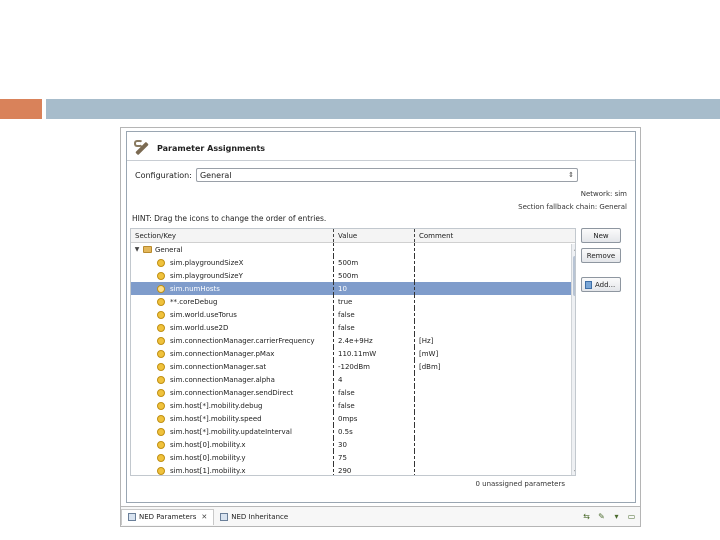 This screenshot has height=540, width=720. What do you see at coordinates (199, 148) in the screenshot?
I see `page-header: Parameter Assignments` at bounding box center [199, 148].